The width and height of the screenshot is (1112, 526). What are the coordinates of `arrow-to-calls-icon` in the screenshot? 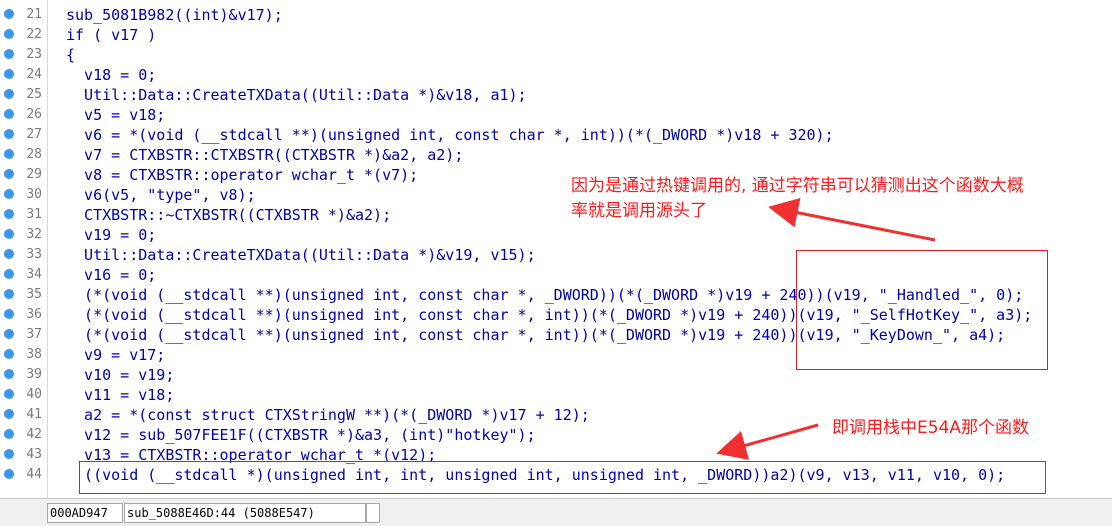 It's located at (852, 219).